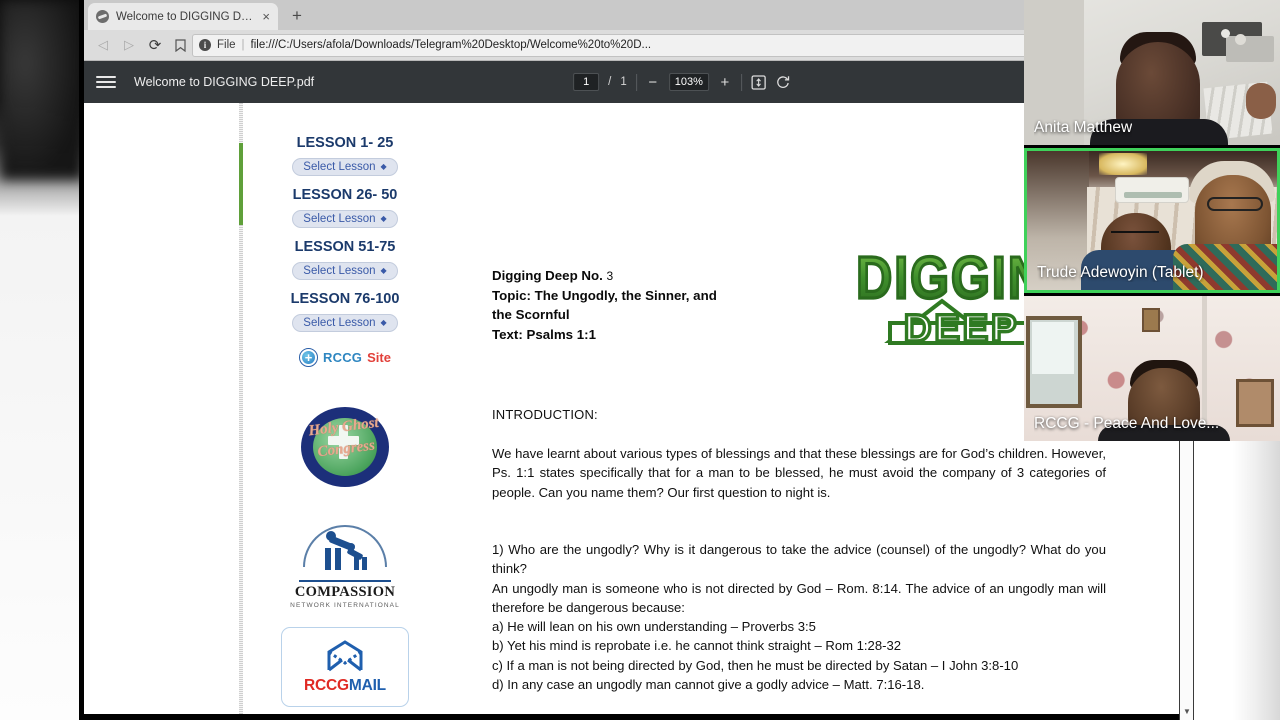  Describe the element at coordinates (297, 16) in the screenshot. I see `new-tab-button: +` at that location.